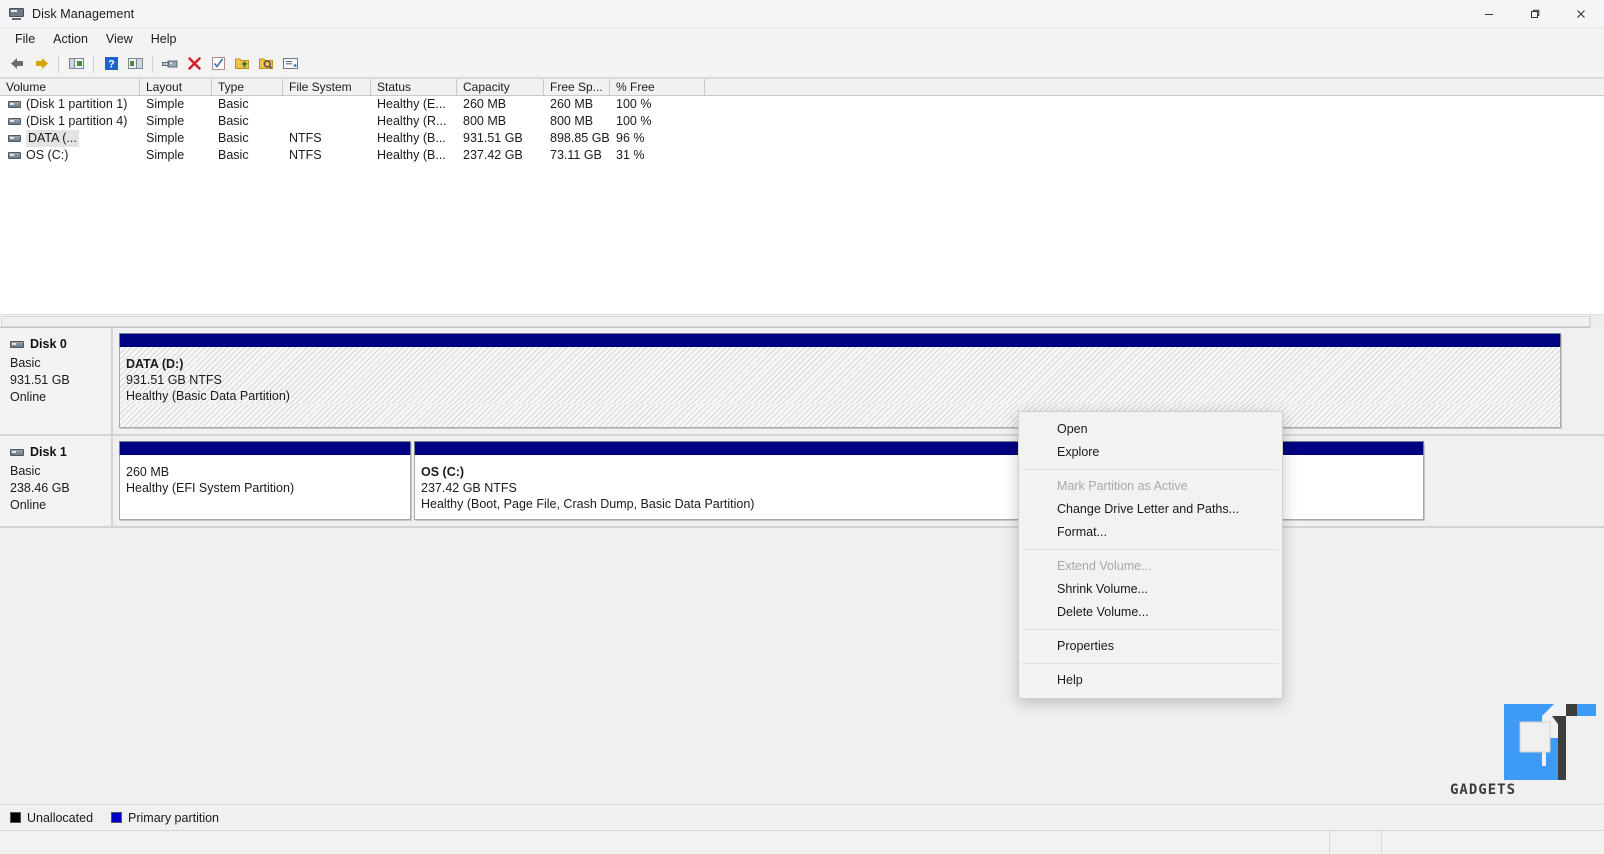  What do you see at coordinates (500, 87) in the screenshot?
I see `column-header-capacity: Capacity` at bounding box center [500, 87].